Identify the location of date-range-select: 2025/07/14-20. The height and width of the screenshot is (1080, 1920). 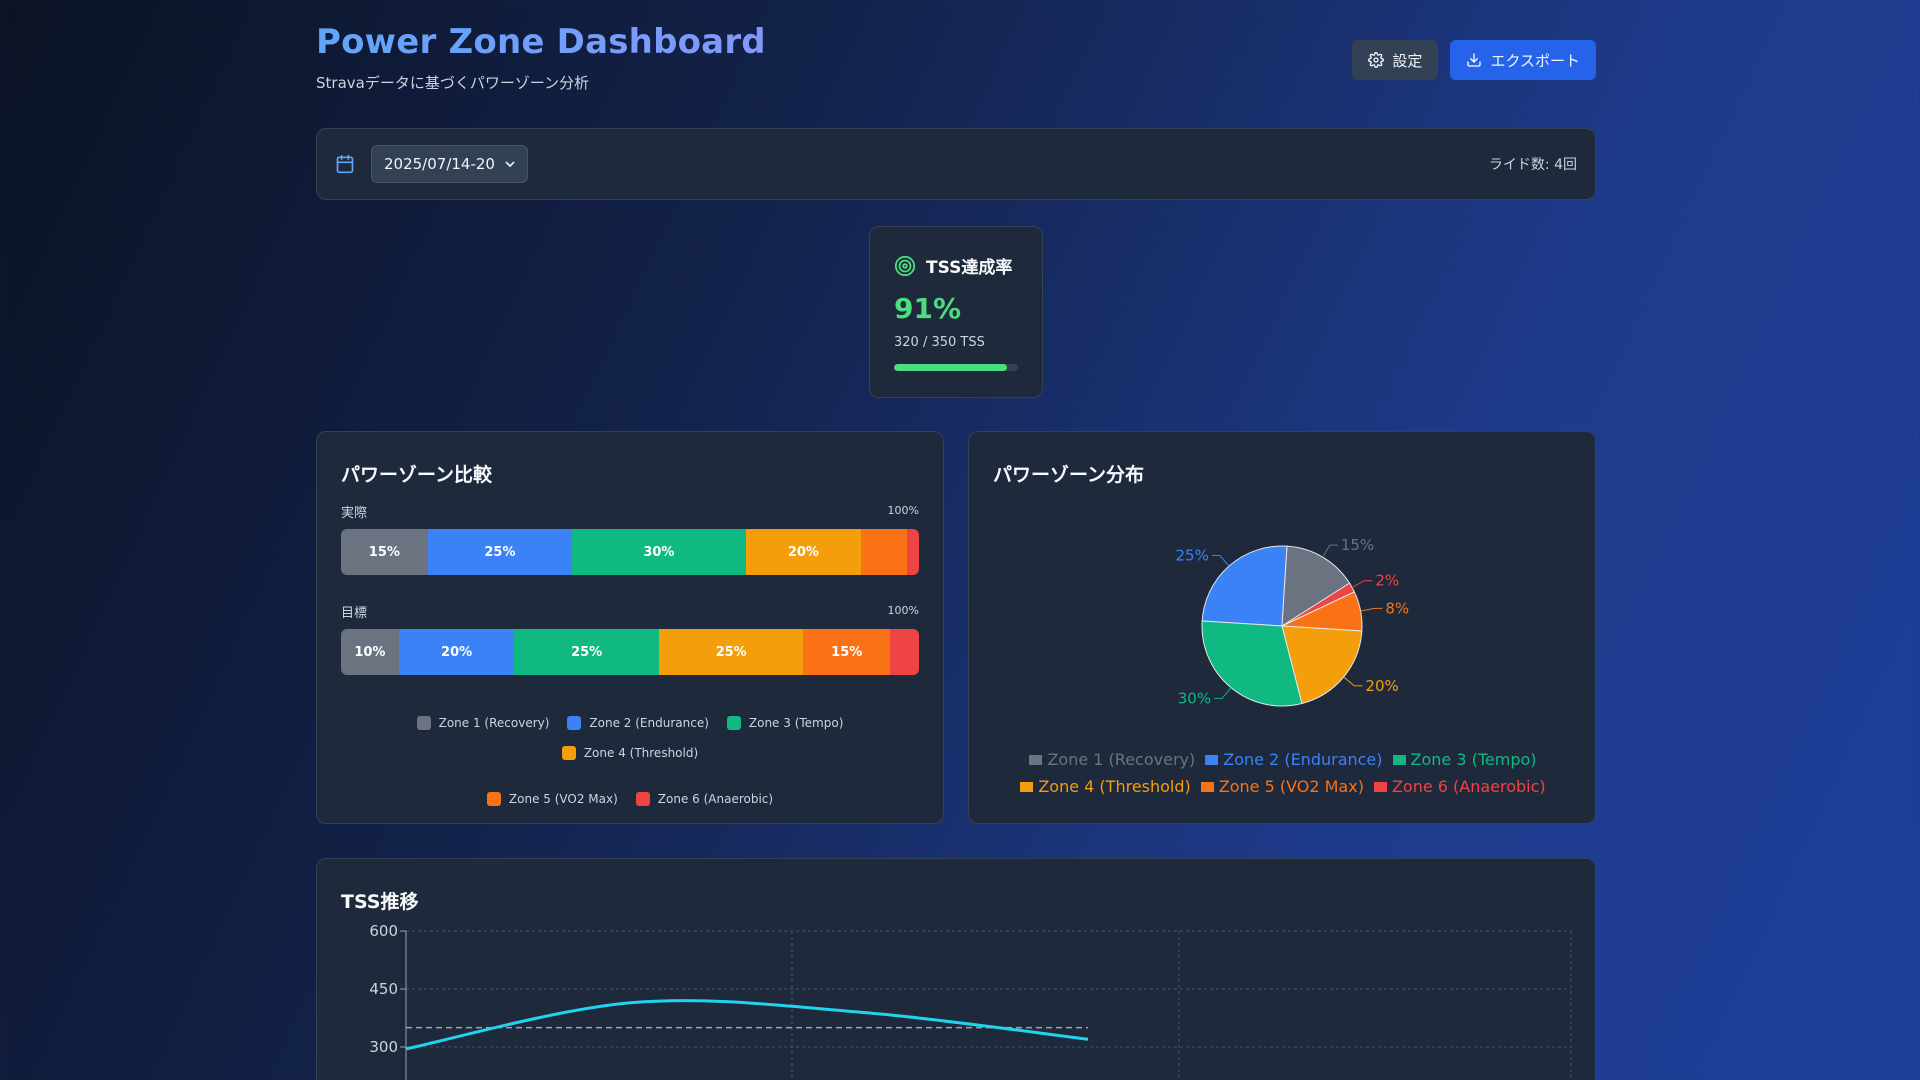
(449, 164).